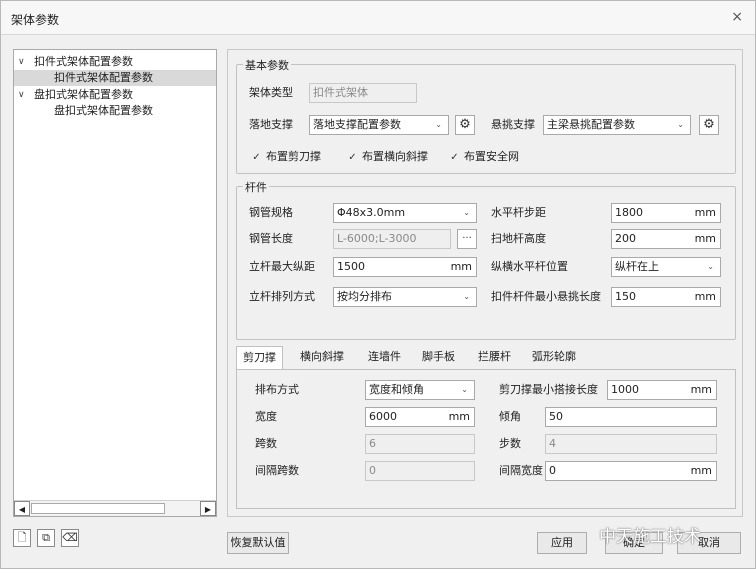  I want to click on ground-support-select: 落地支撑配置参数 ⌄, so click(379, 125).